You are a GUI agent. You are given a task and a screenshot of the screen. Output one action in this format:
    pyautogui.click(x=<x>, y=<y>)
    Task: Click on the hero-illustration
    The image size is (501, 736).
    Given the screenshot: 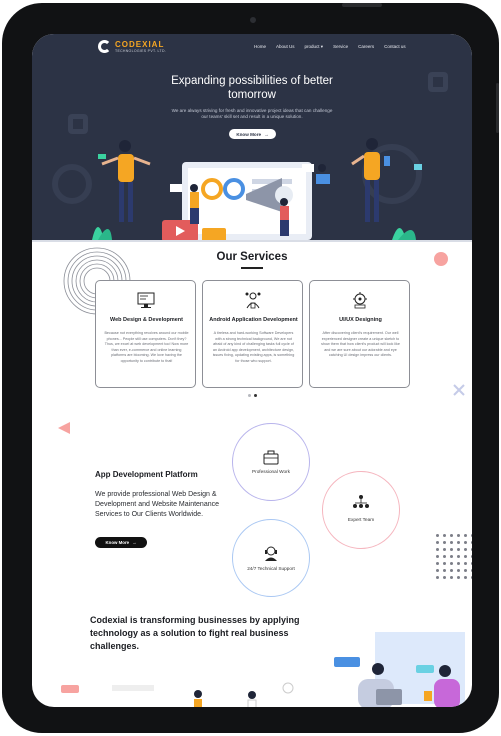 What is the action you would take?
    pyautogui.click(x=252, y=190)
    